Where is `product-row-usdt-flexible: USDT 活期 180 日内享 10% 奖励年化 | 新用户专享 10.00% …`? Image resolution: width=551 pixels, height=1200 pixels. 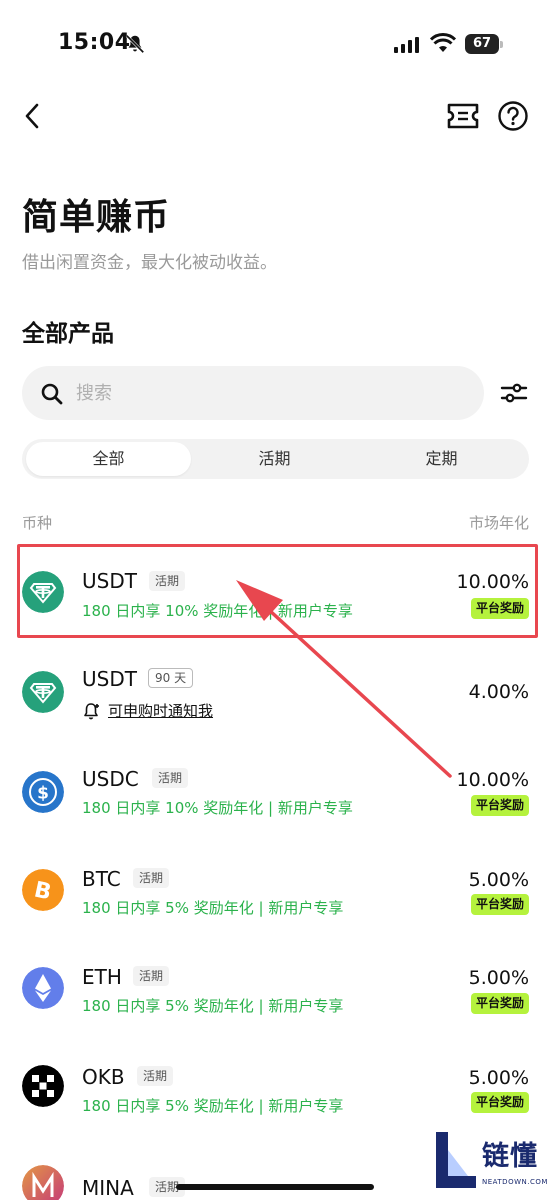 product-row-usdt-flexible: USDT 活期 180 日内享 10% 奖励年化 | 新用户专享 10.00% … is located at coordinates (275, 590).